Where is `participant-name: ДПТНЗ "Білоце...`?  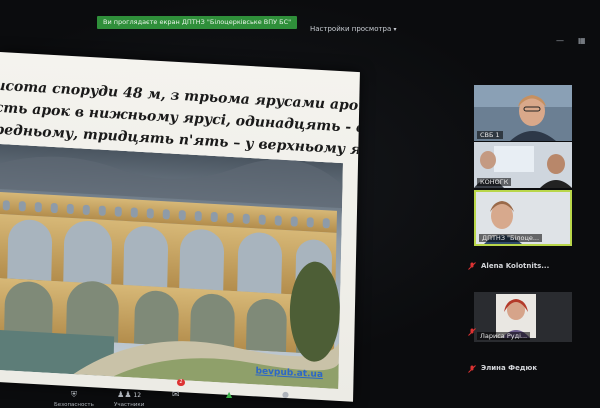
participant-name: ДПТНЗ "Білоце... is located at coordinates (511, 238).